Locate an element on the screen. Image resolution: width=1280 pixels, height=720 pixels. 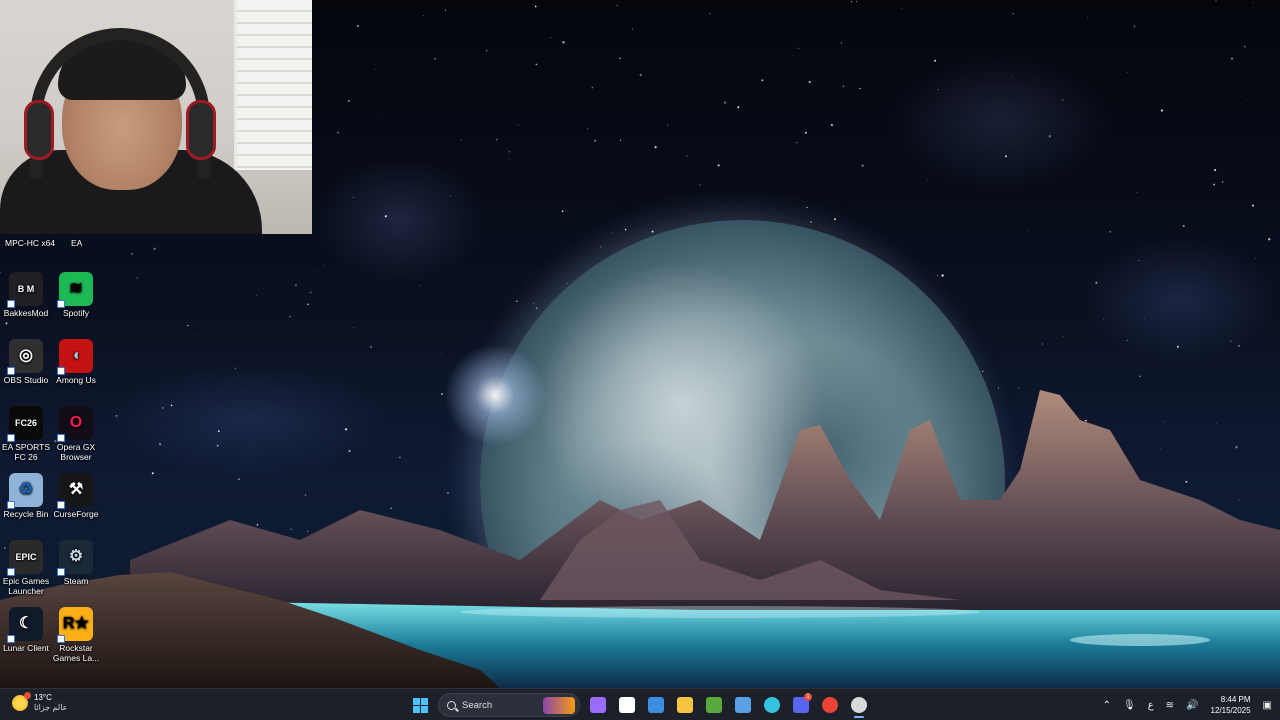
chevron-up-icon: ⌃ is located at coordinates (1107, 705).